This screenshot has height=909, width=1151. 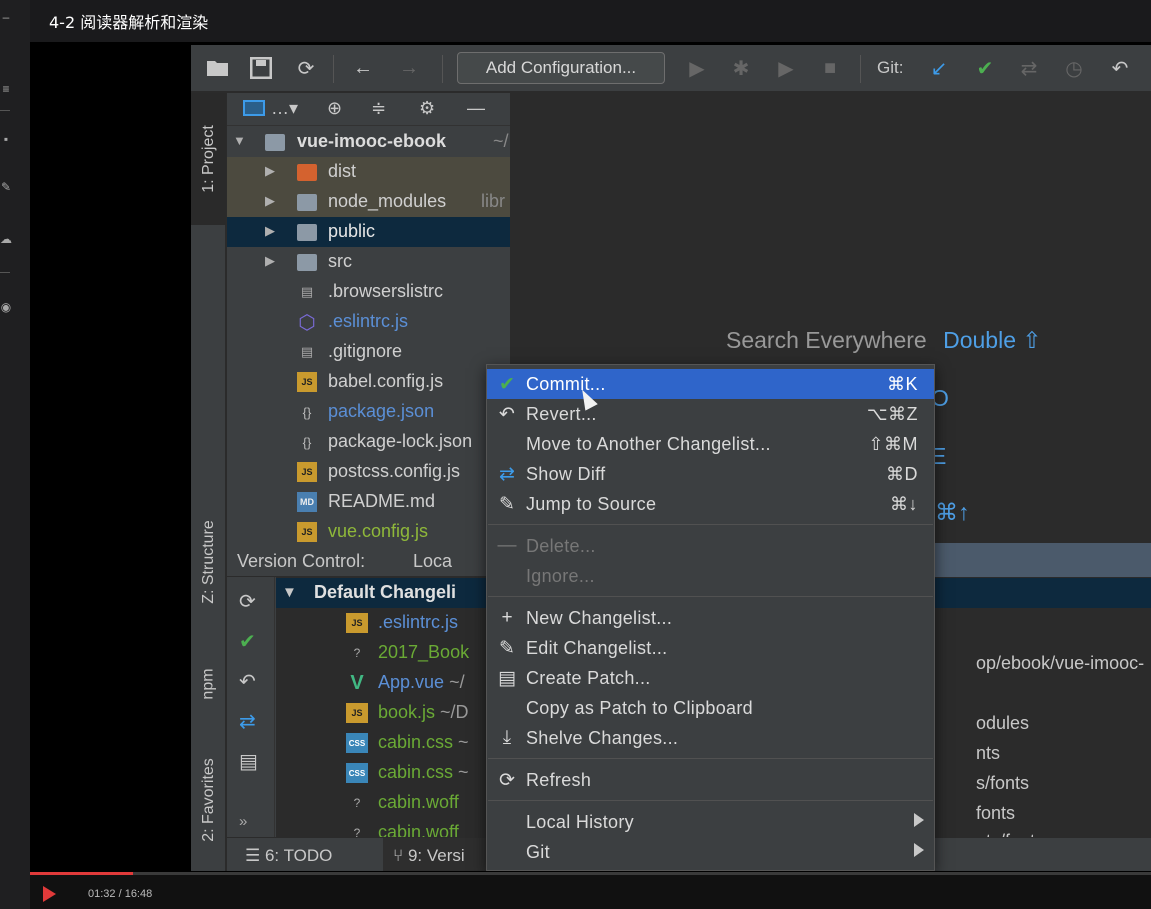 What do you see at coordinates (378, 108) in the screenshot?
I see `collapse-all-icon: ≑` at bounding box center [378, 108].